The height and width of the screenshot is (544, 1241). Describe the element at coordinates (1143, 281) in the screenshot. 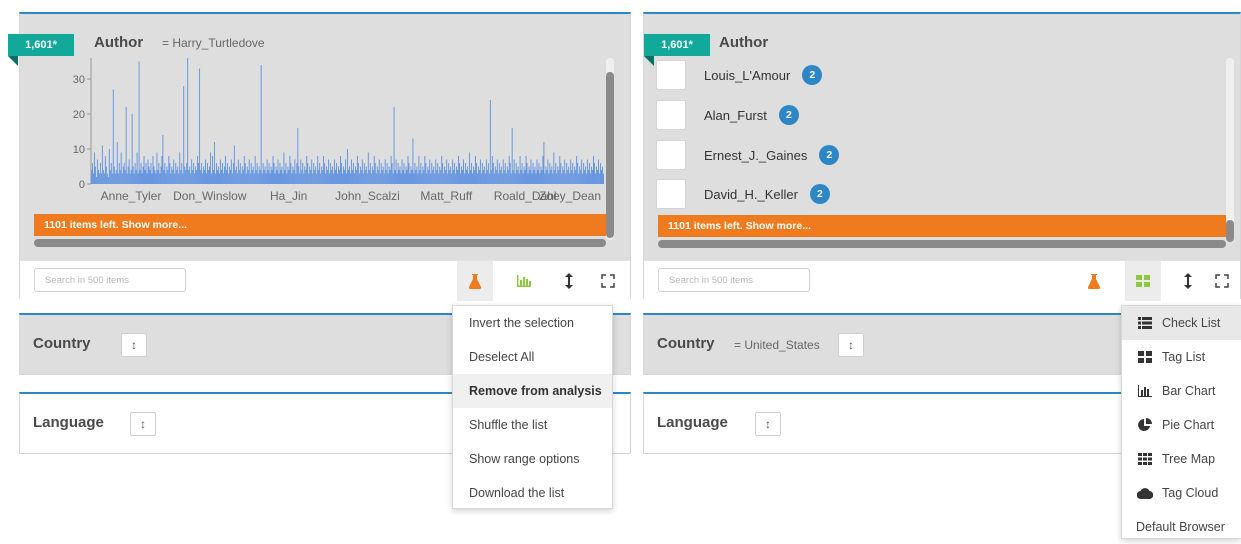

I see `view-type-button` at that location.